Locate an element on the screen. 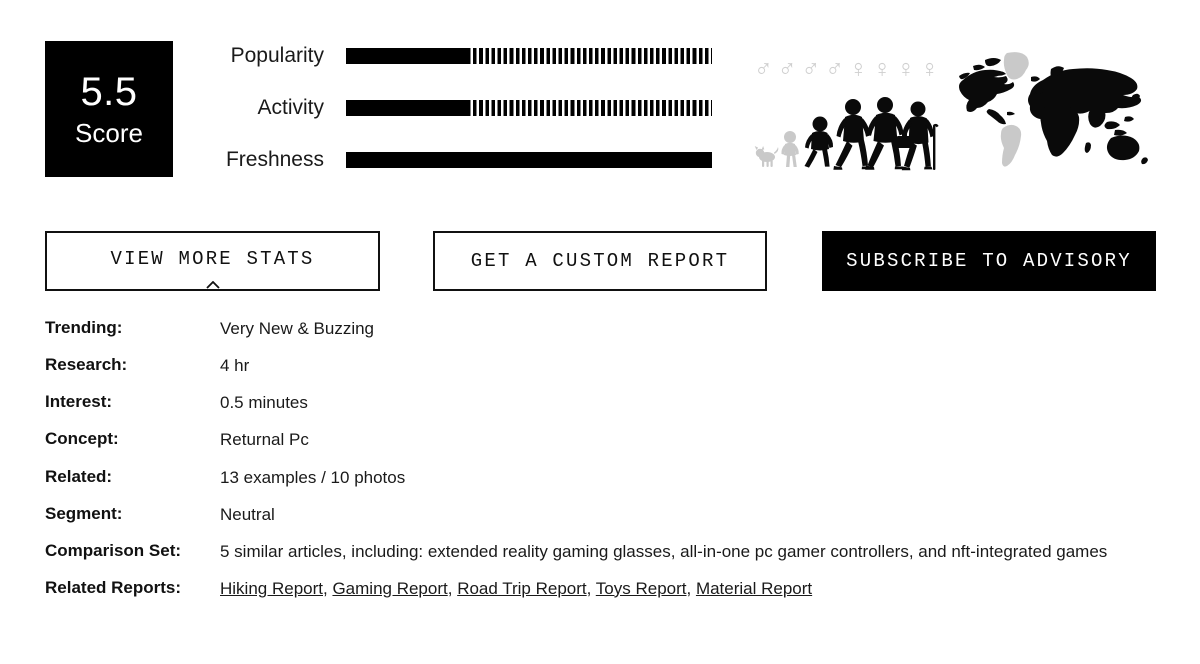  detail-label: Related Reports: is located at coordinates (113, 587).